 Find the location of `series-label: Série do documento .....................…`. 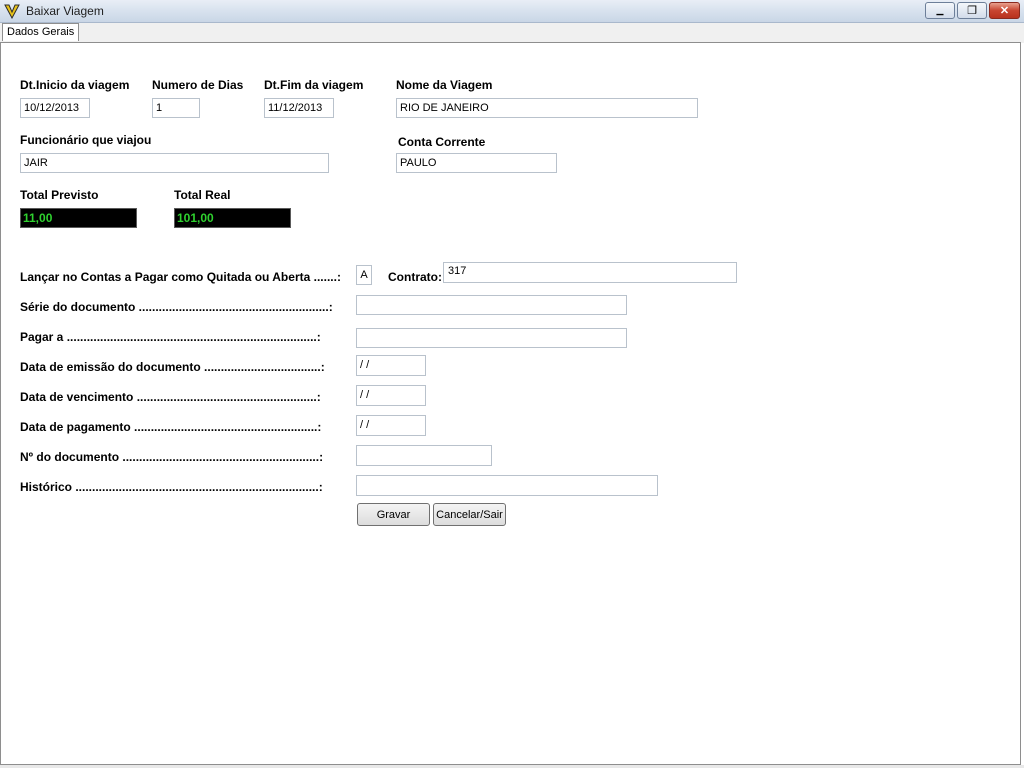

series-label: Série do documento .....................… is located at coordinates (176, 307).